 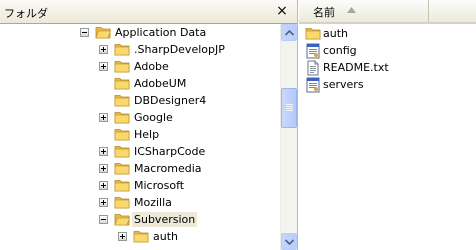 I want to click on tree-item: DBDesigner4, so click(x=140, y=100).